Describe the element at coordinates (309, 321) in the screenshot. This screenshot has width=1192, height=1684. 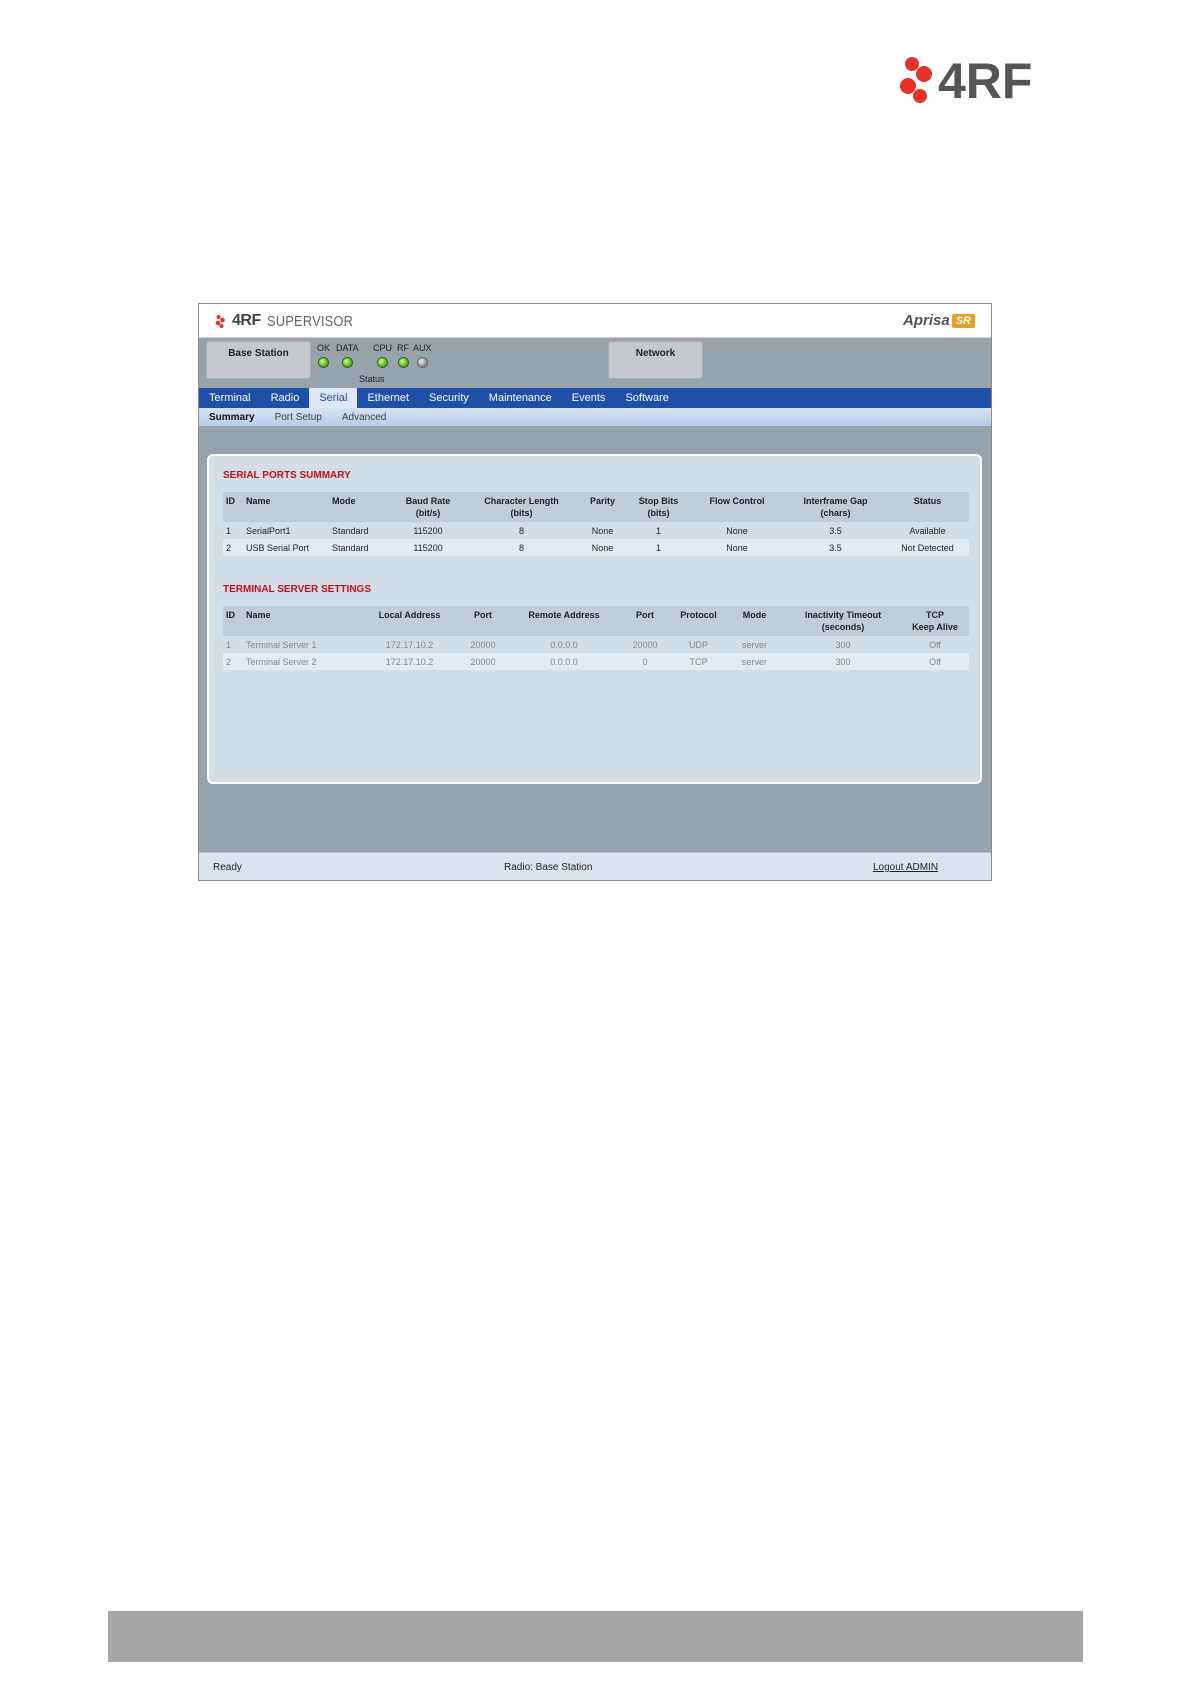
I see `brand-subtitle: SUPERVISOR` at that location.